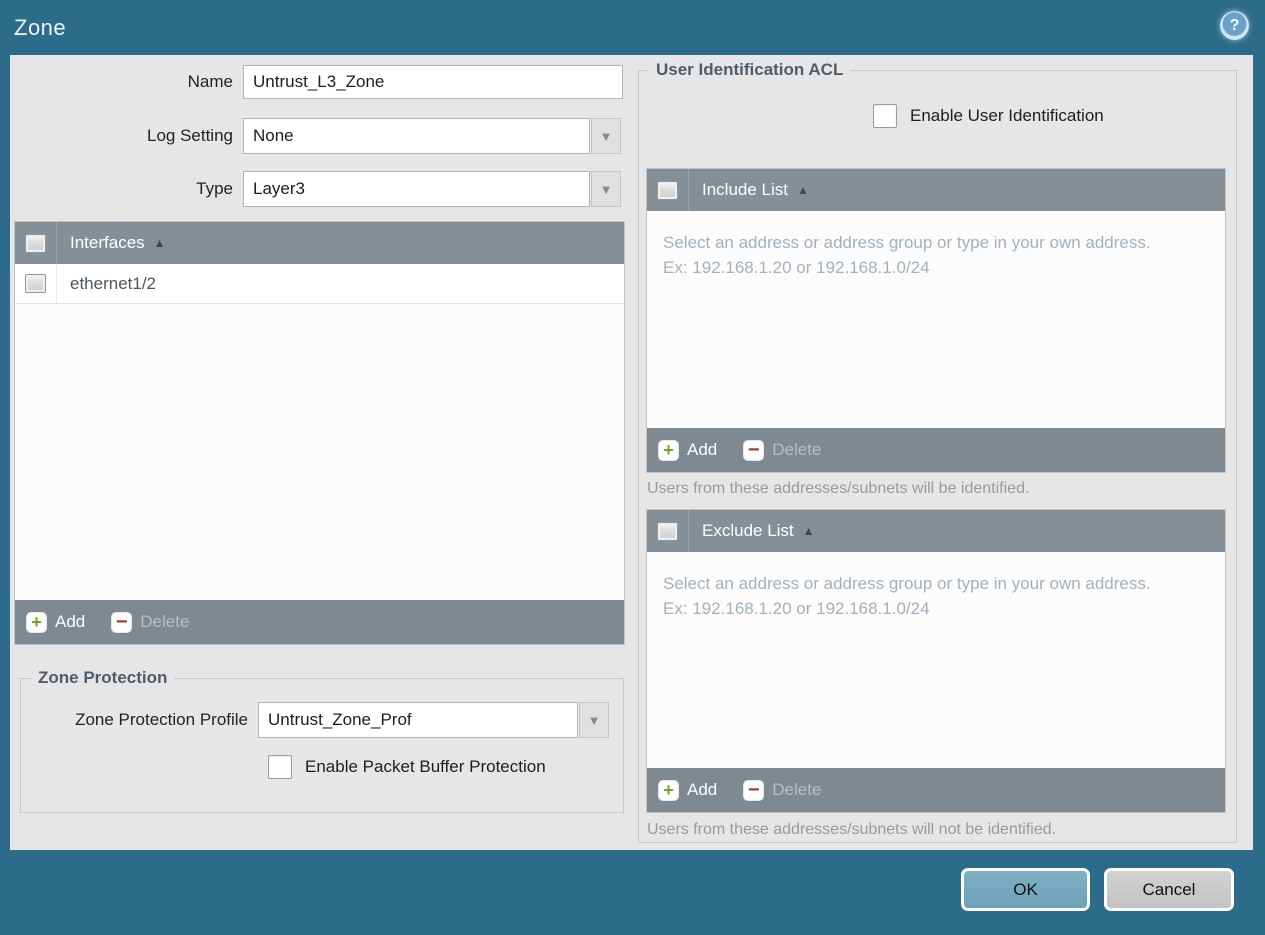 The height and width of the screenshot is (935, 1265). What do you see at coordinates (416, 136) in the screenshot?
I see `log-setting-value: None` at bounding box center [416, 136].